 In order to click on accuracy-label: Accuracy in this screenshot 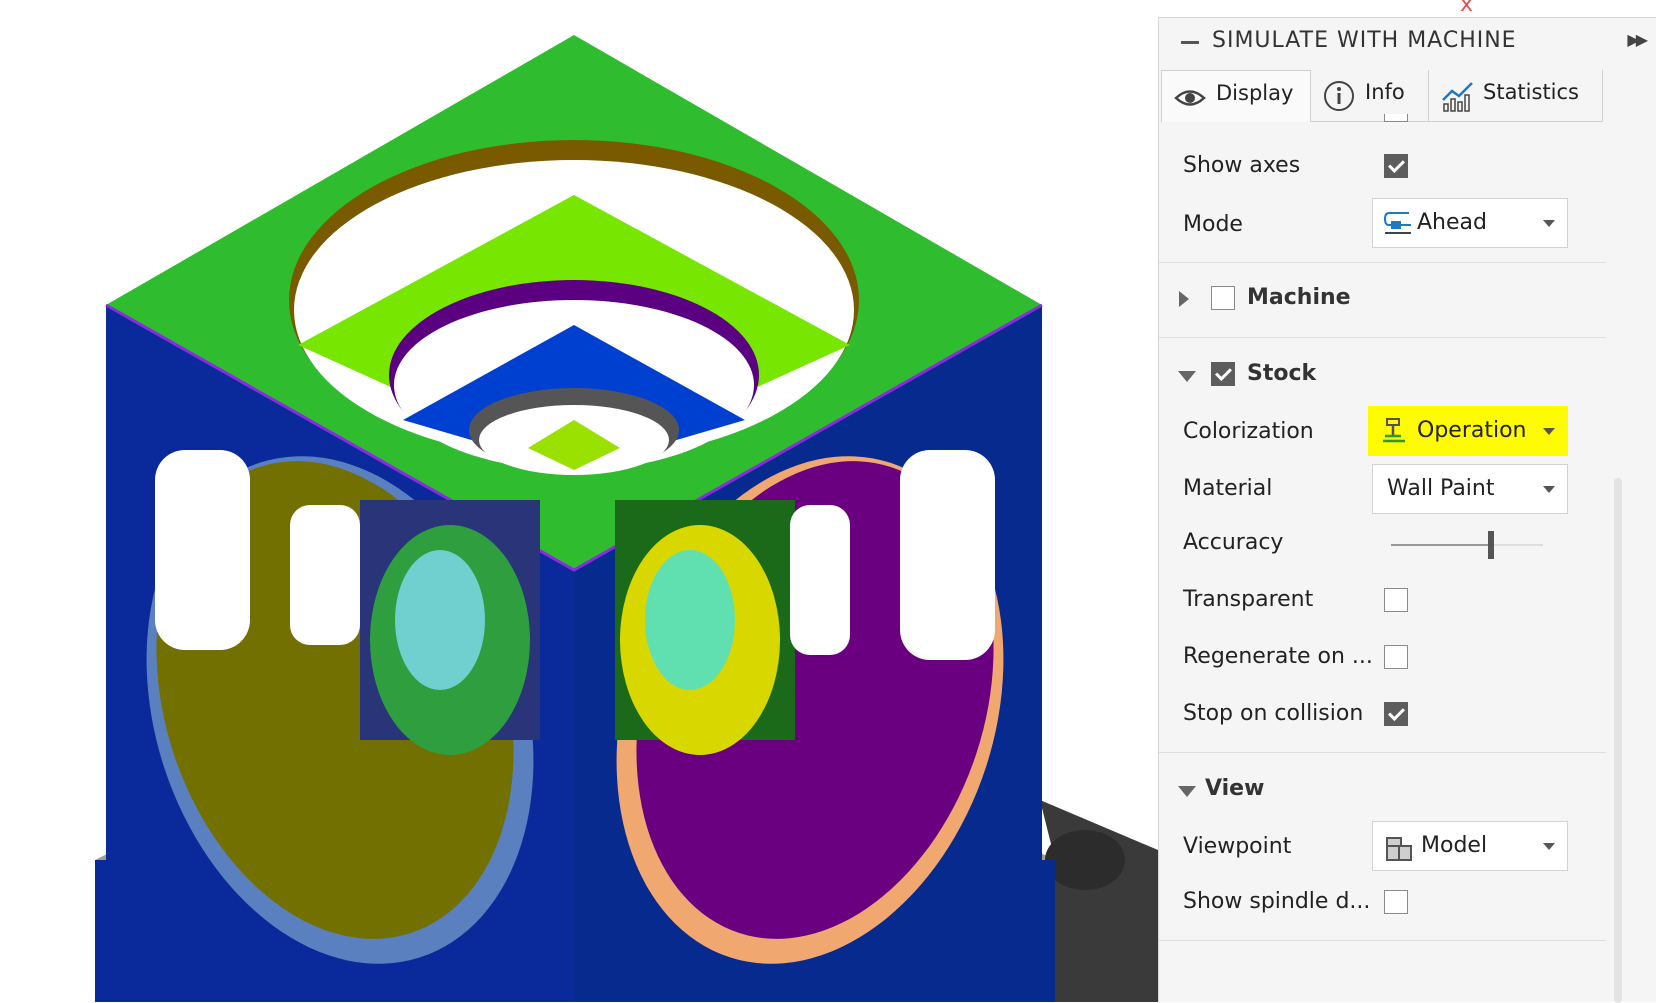, I will do `click(1233, 542)`.